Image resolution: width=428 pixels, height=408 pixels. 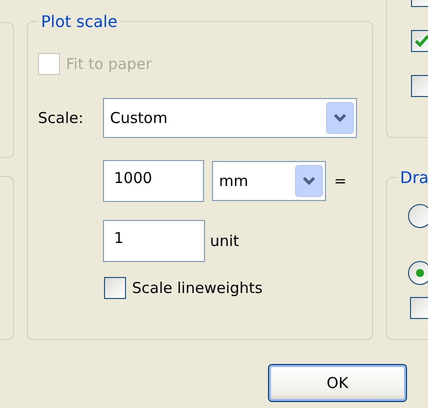 I want to click on scale-label: Scale:, so click(x=61, y=118).